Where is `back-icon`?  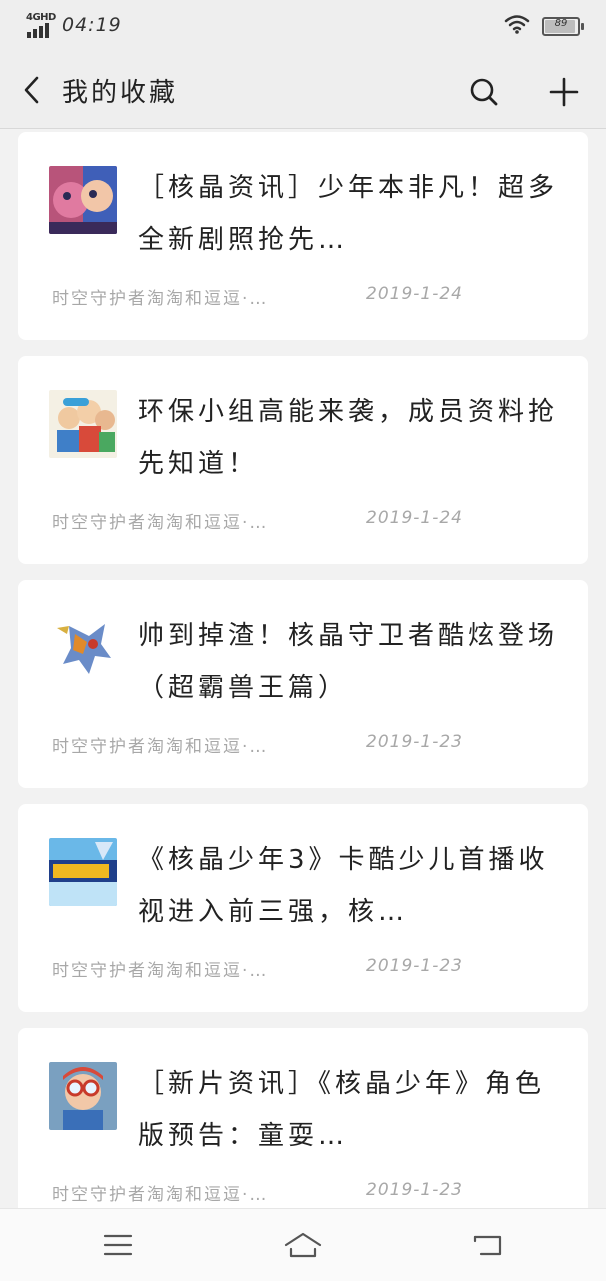
back-icon is located at coordinates (487, 1245).